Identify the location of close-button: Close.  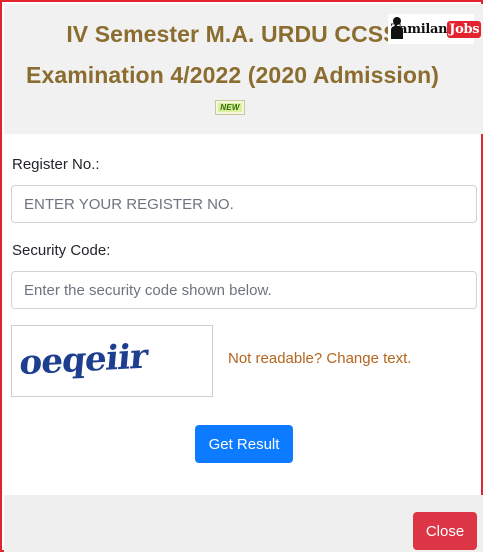
(445, 531).